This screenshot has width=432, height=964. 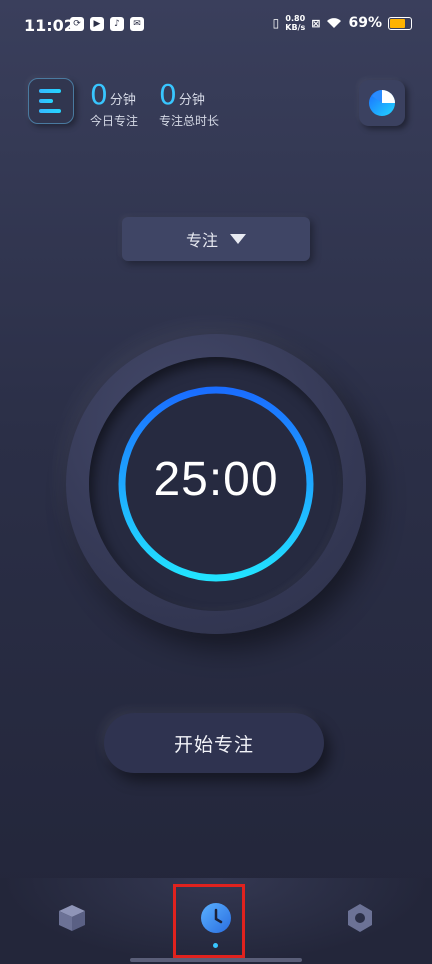 I want to click on today-focus-label: 今日专注, so click(x=114, y=121).